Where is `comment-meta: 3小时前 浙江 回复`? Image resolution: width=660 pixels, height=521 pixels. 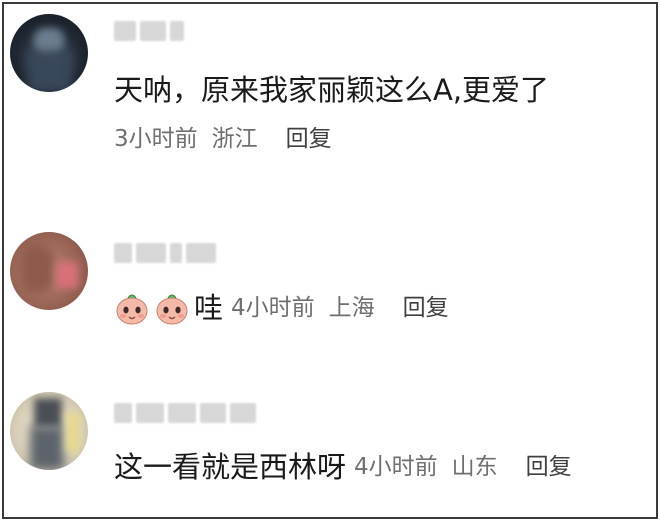
comment-meta: 3小时前 浙江 回复 is located at coordinates (223, 139).